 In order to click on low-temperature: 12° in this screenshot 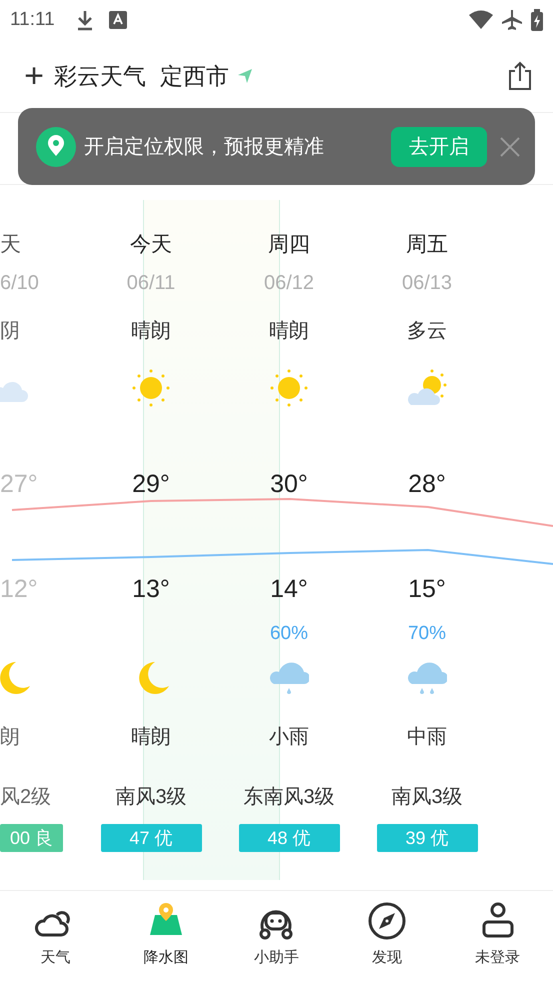, I will do `click(19, 590)`.